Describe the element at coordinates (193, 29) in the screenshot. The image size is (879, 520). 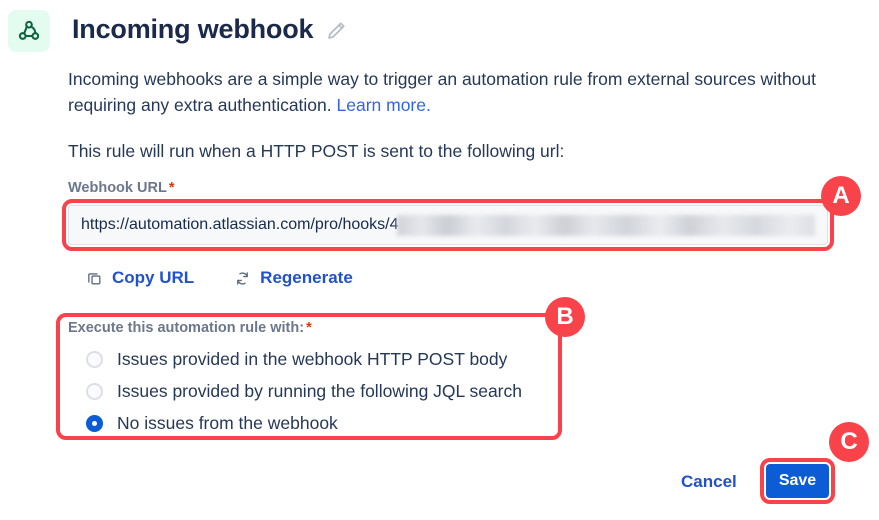
I see `page-title: Incoming webhook` at that location.